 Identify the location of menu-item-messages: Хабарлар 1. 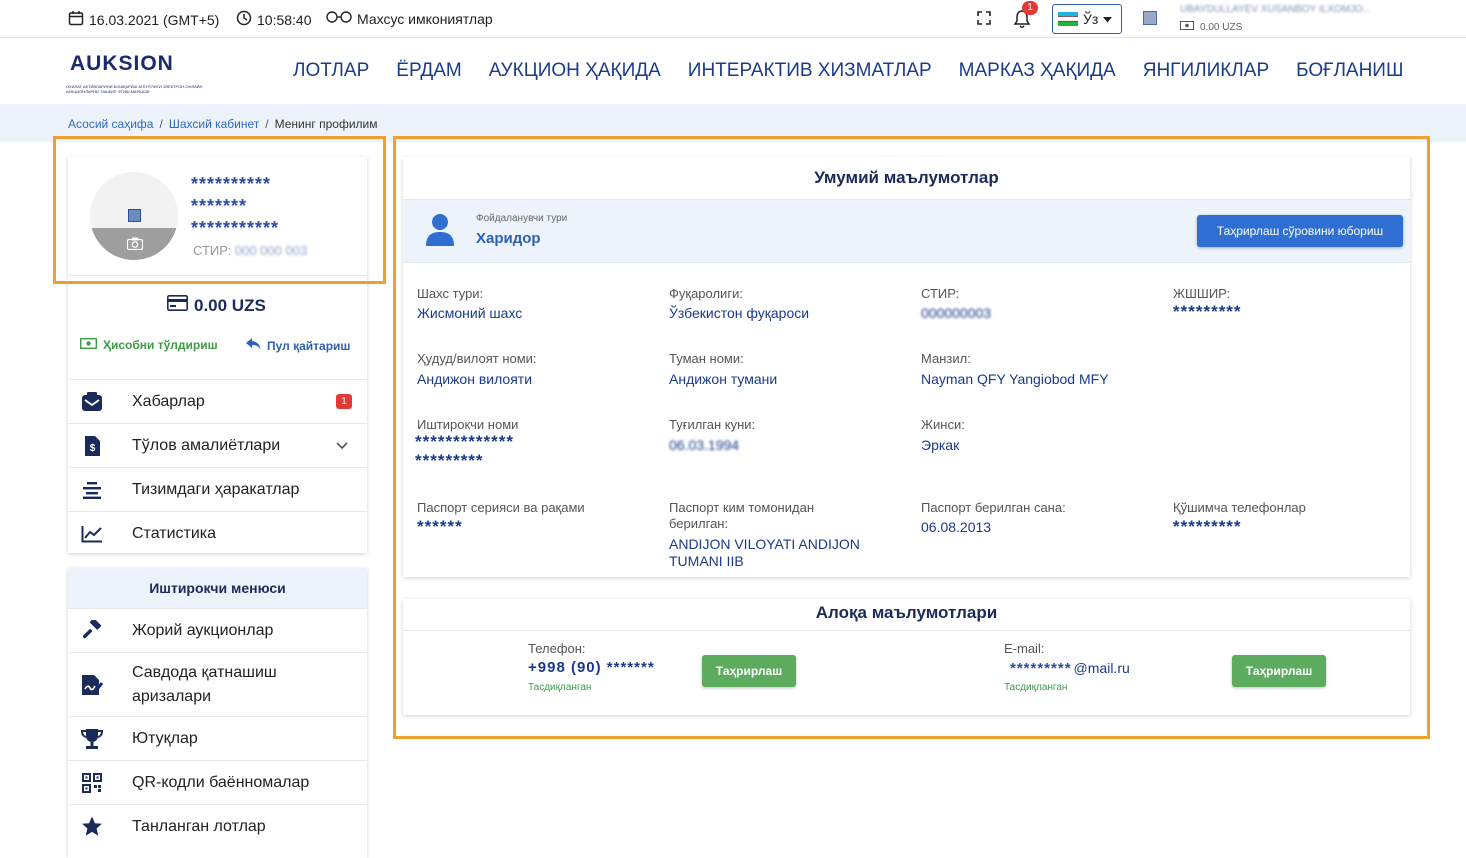
(217, 401).